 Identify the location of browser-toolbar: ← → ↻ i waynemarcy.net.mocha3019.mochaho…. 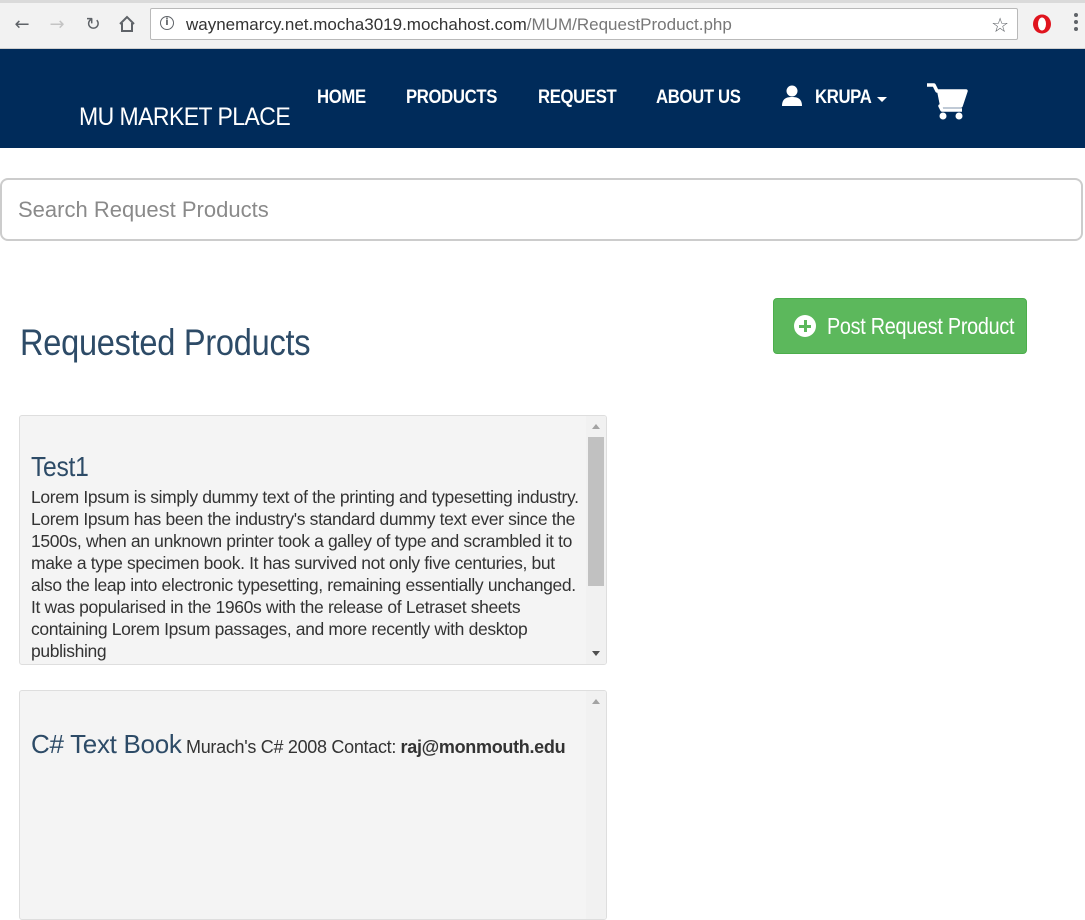
(542, 24).